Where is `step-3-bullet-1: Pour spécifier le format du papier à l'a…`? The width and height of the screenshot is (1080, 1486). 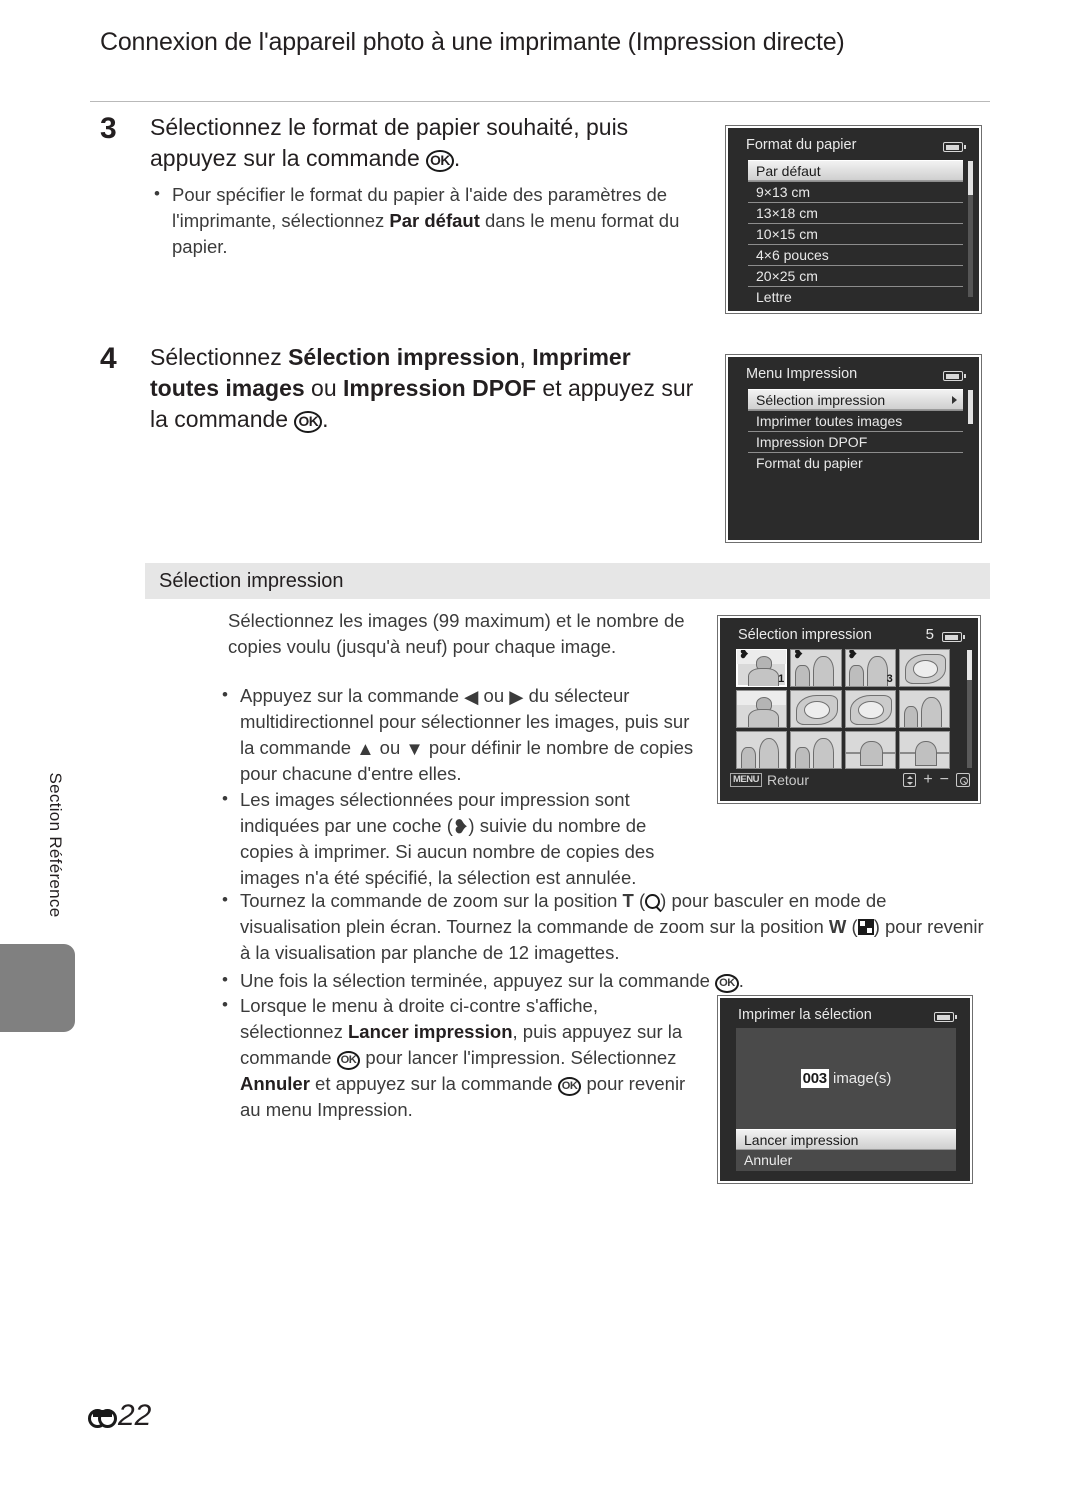 step-3-bullet-1: Pour spécifier le format du papier à l'a… is located at coordinates (425, 220).